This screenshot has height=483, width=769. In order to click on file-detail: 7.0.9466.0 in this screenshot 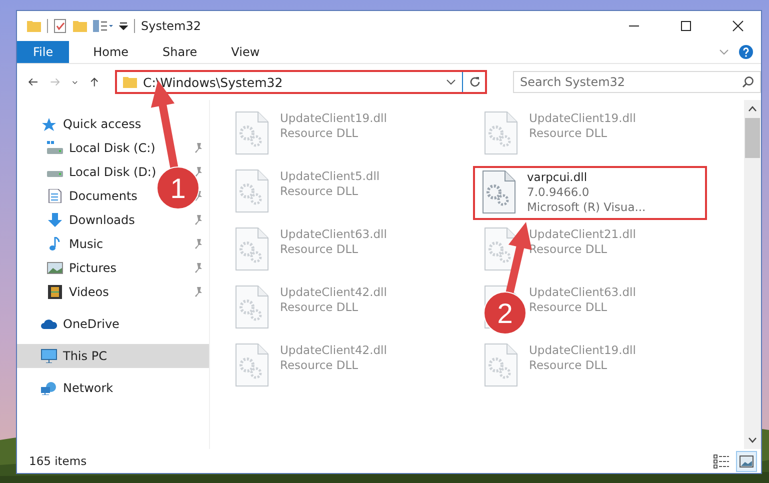, I will do `click(558, 192)`.